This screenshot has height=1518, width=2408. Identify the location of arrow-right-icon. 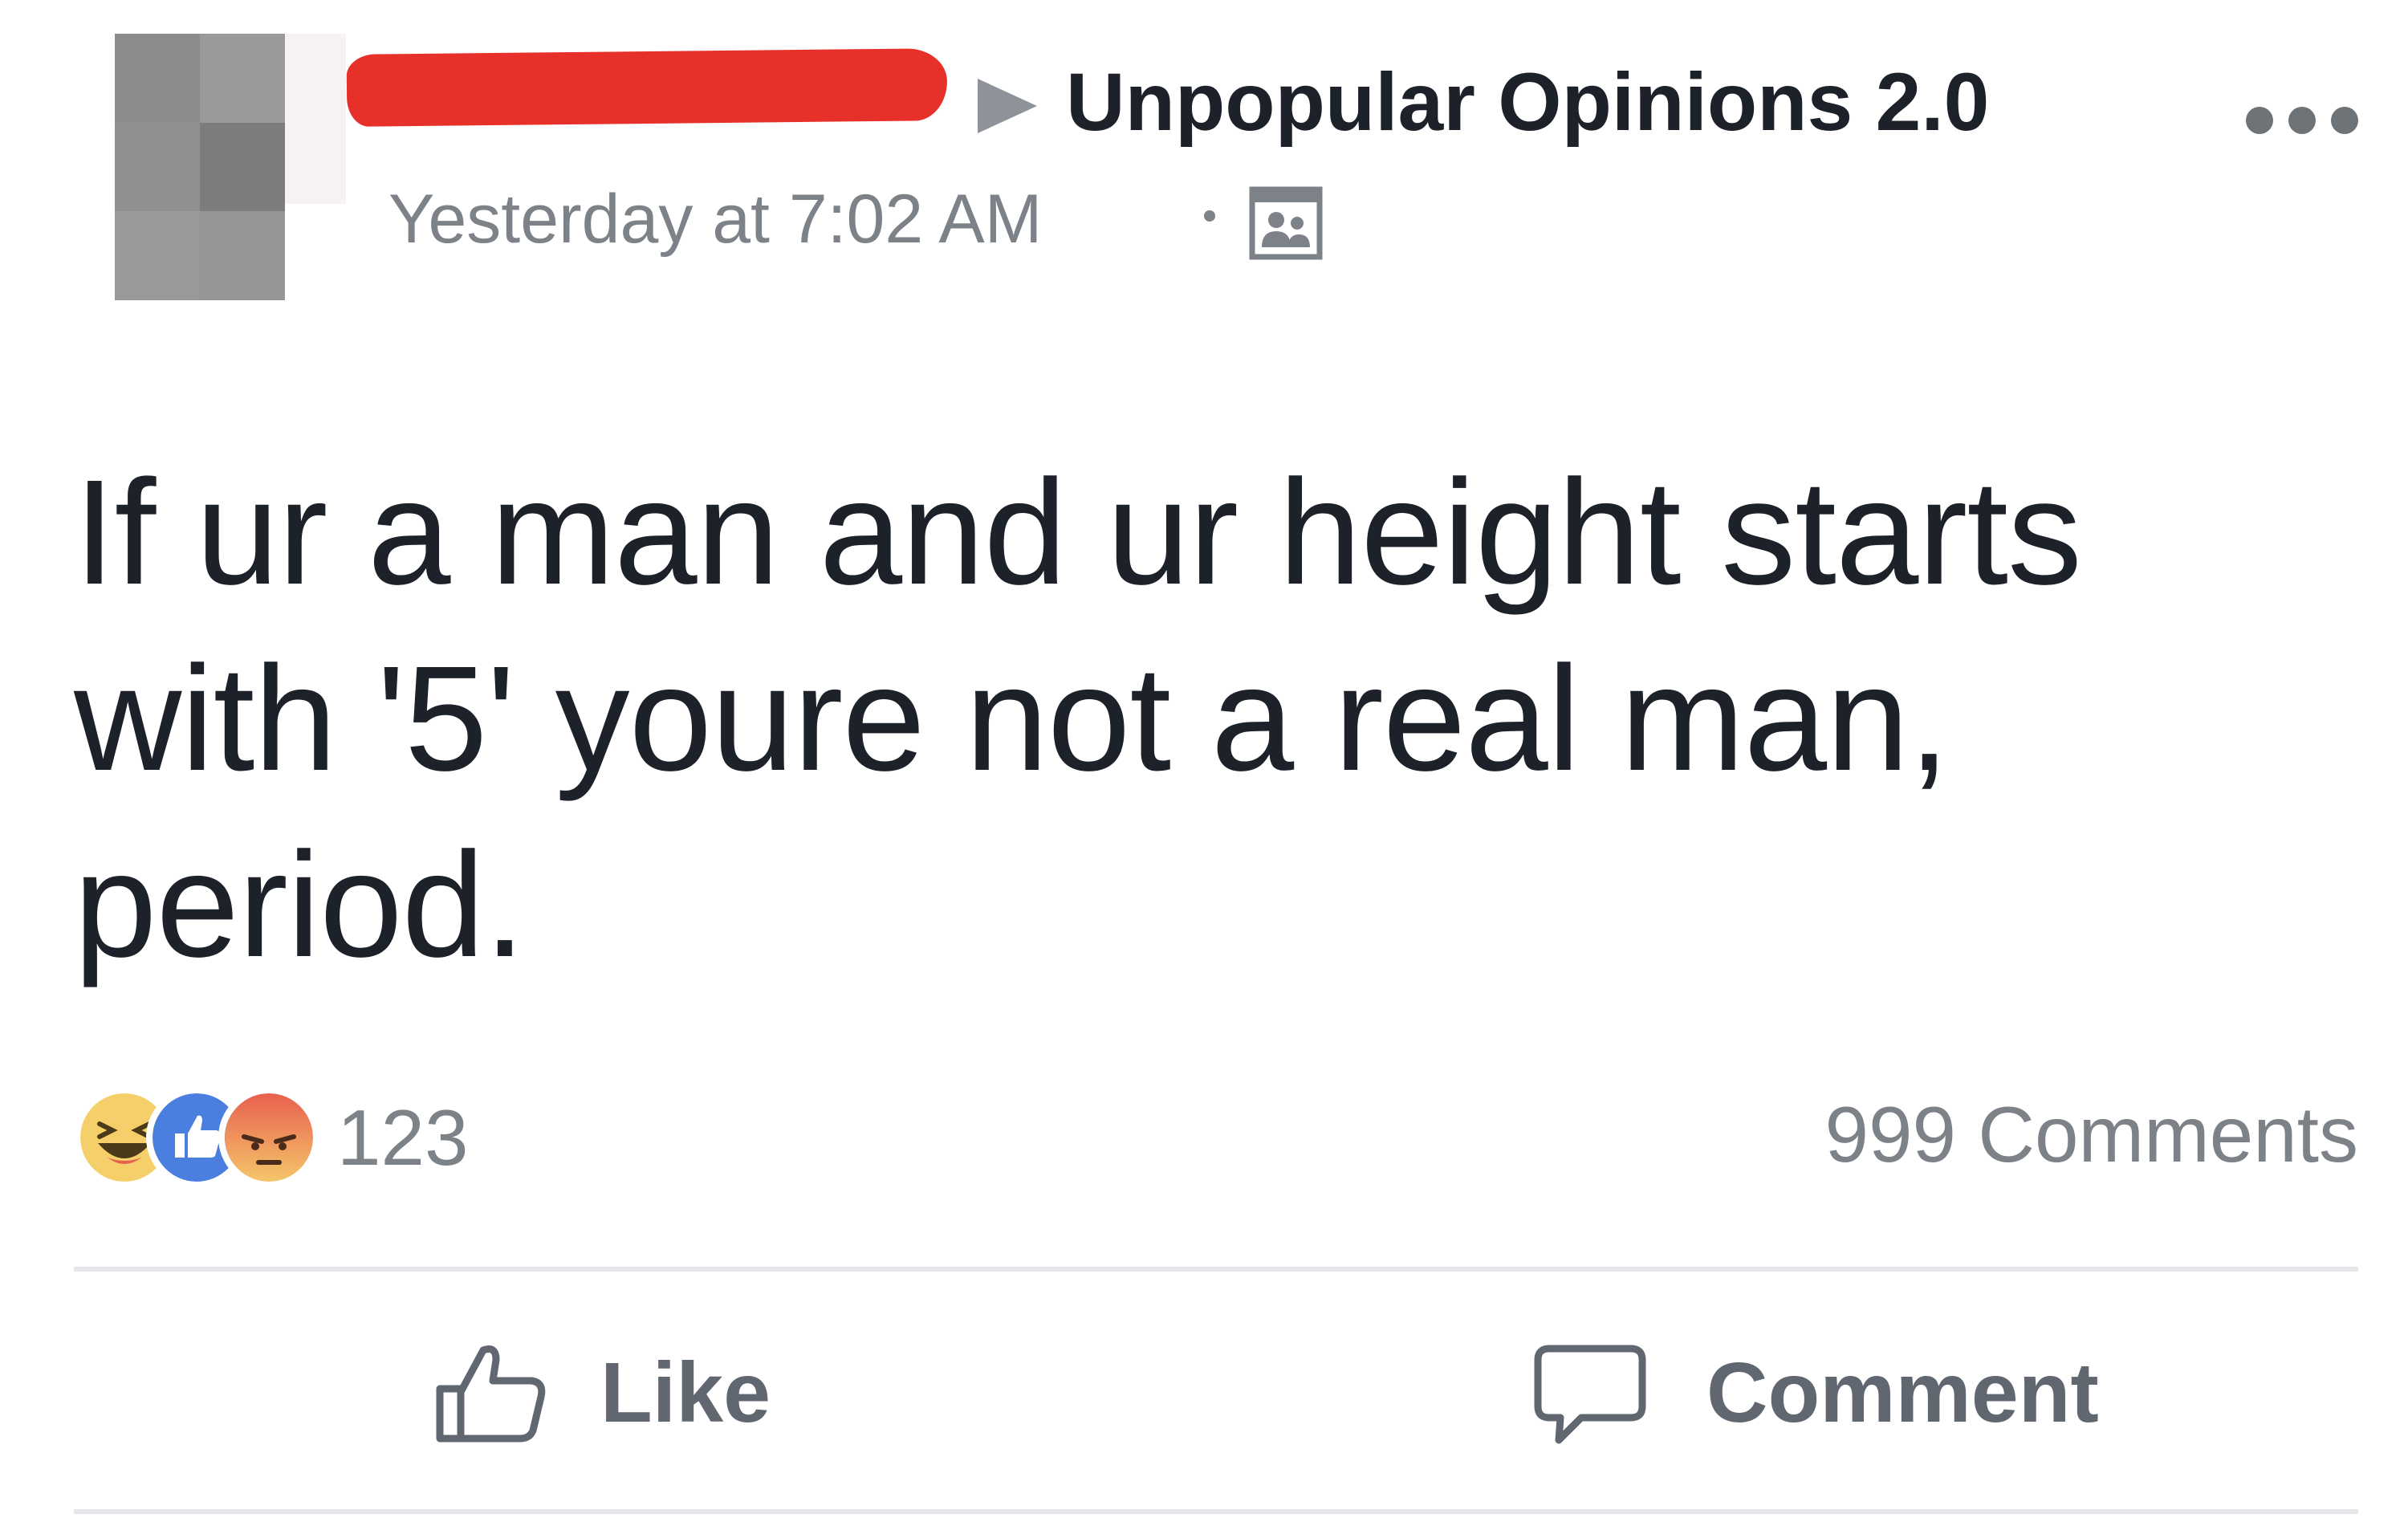
(1007, 106).